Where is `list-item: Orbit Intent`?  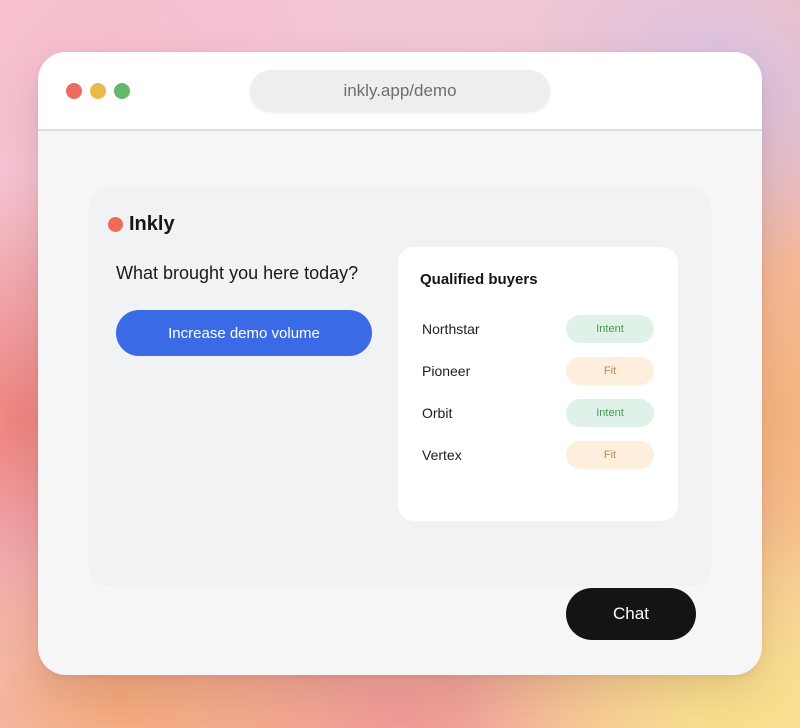
list-item: Orbit Intent is located at coordinates (538, 413).